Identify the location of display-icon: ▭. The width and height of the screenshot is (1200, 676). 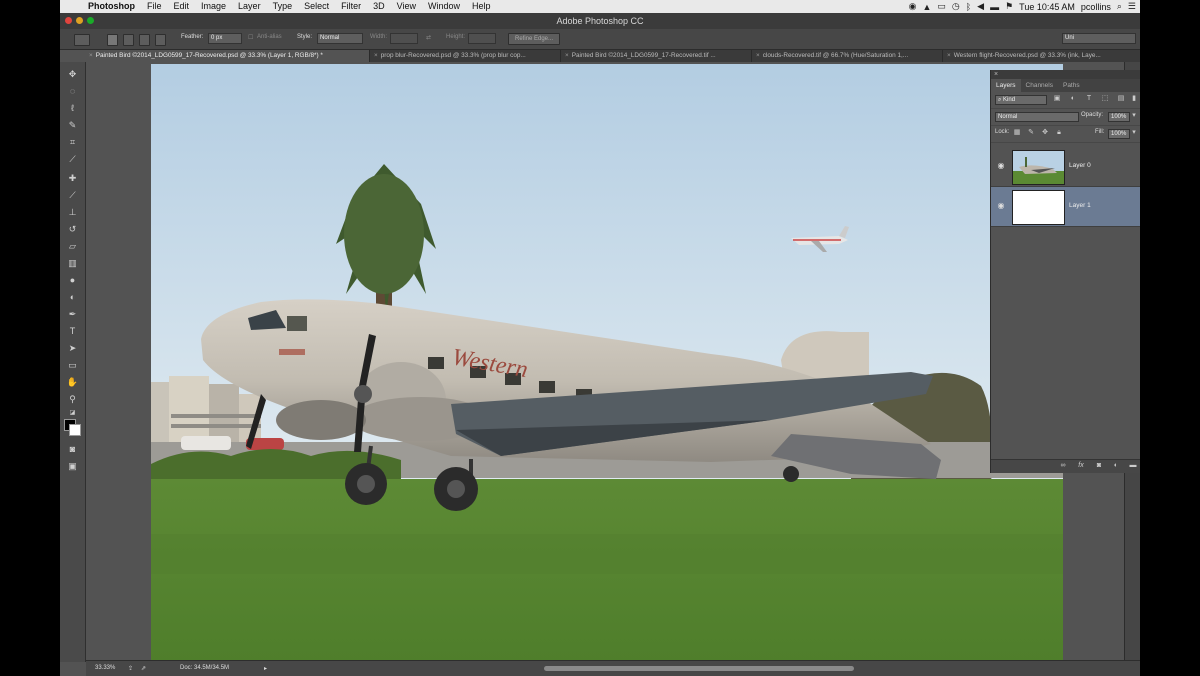
(941, 6).